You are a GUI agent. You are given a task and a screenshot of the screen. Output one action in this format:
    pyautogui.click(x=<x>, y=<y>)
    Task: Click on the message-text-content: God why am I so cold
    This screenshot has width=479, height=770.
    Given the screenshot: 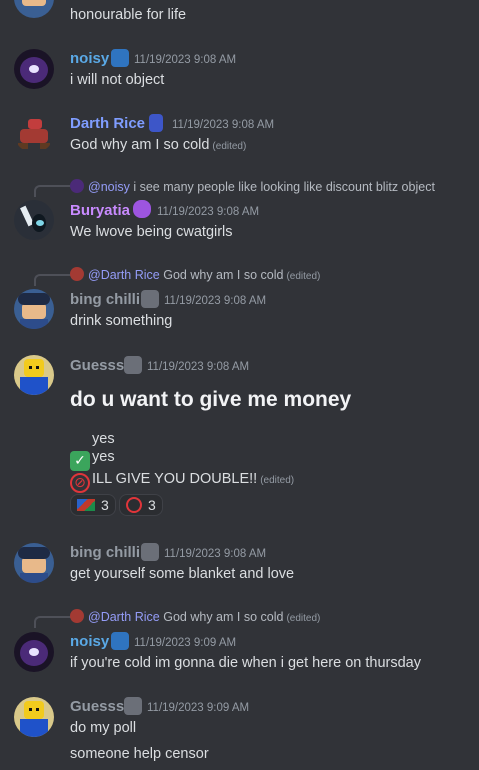 What is the action you would take?
    pyautogui.click(x=140, y=145)
    